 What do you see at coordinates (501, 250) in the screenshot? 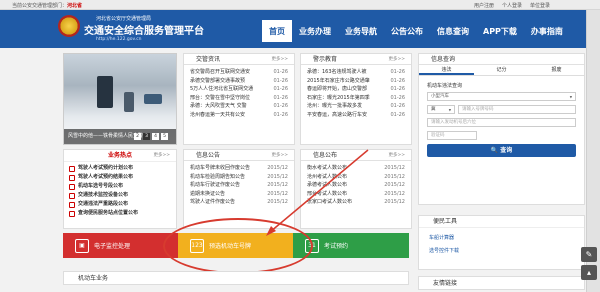
I see `tool-item: 选号控件下载` at bounding box center [501, 250].